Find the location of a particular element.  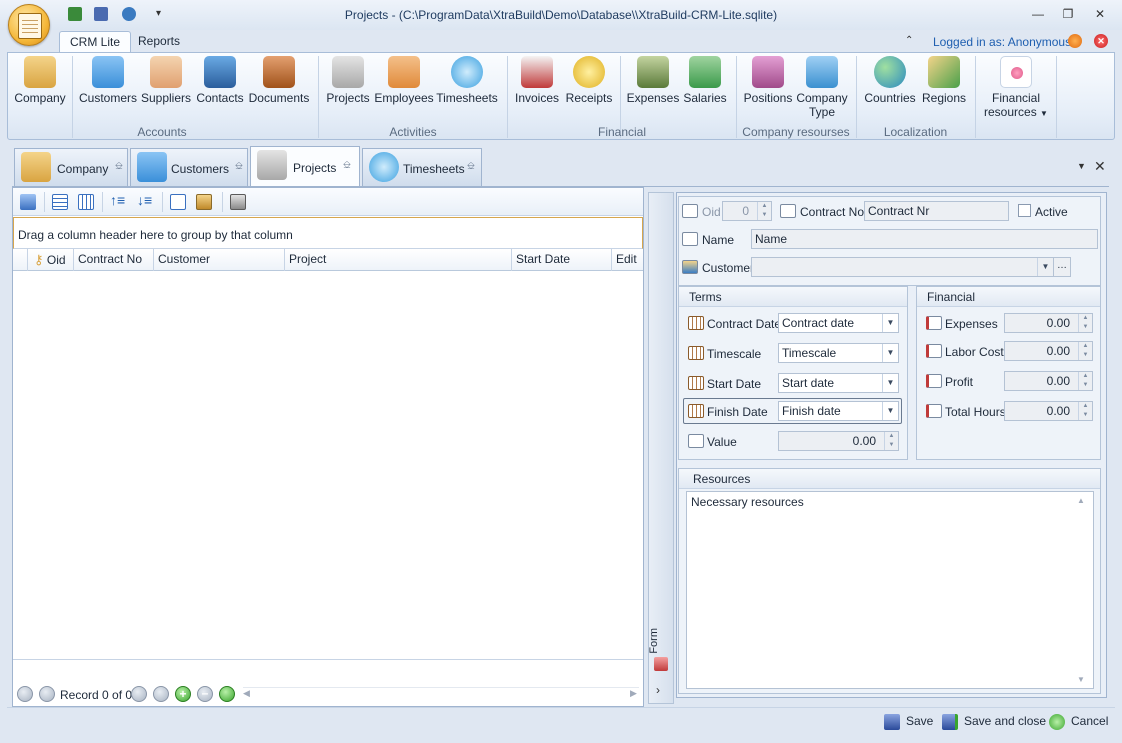

ribbon-contacts-button: Contacts is located at coordinates (220, 87).